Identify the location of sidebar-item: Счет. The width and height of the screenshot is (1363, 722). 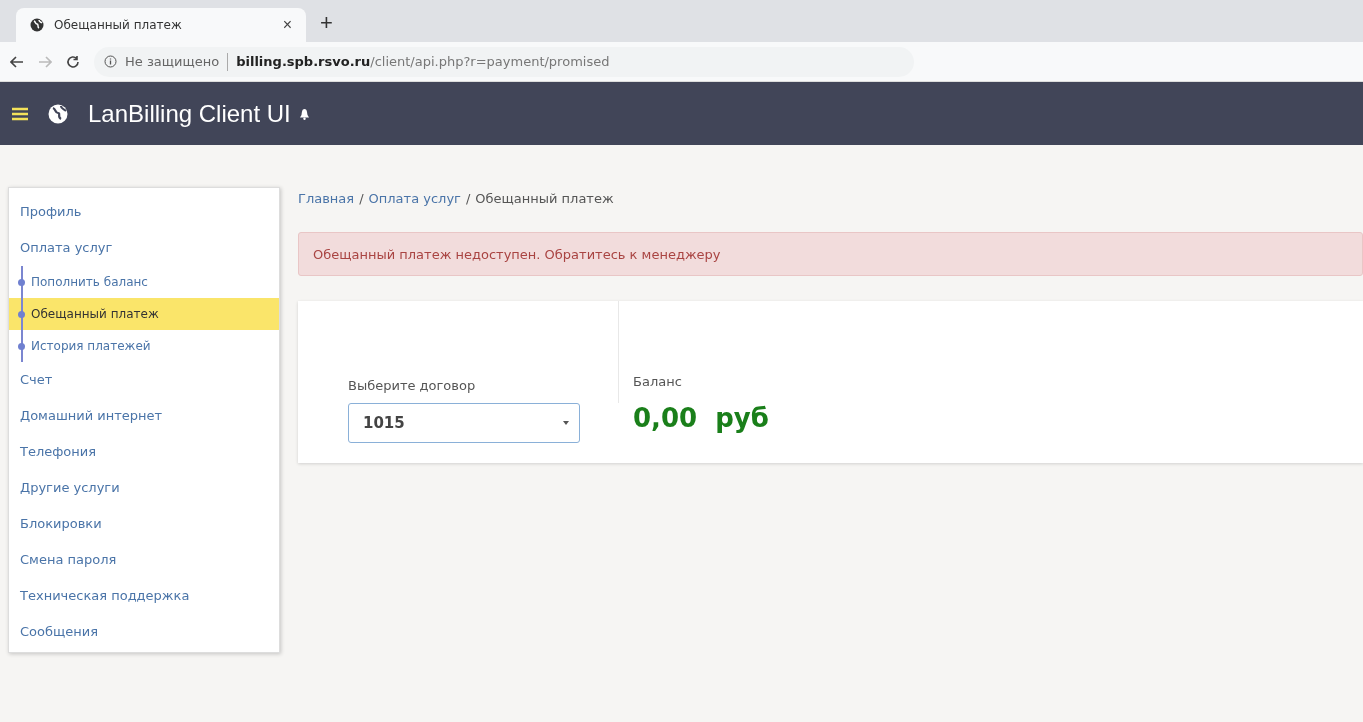
(144, 380).